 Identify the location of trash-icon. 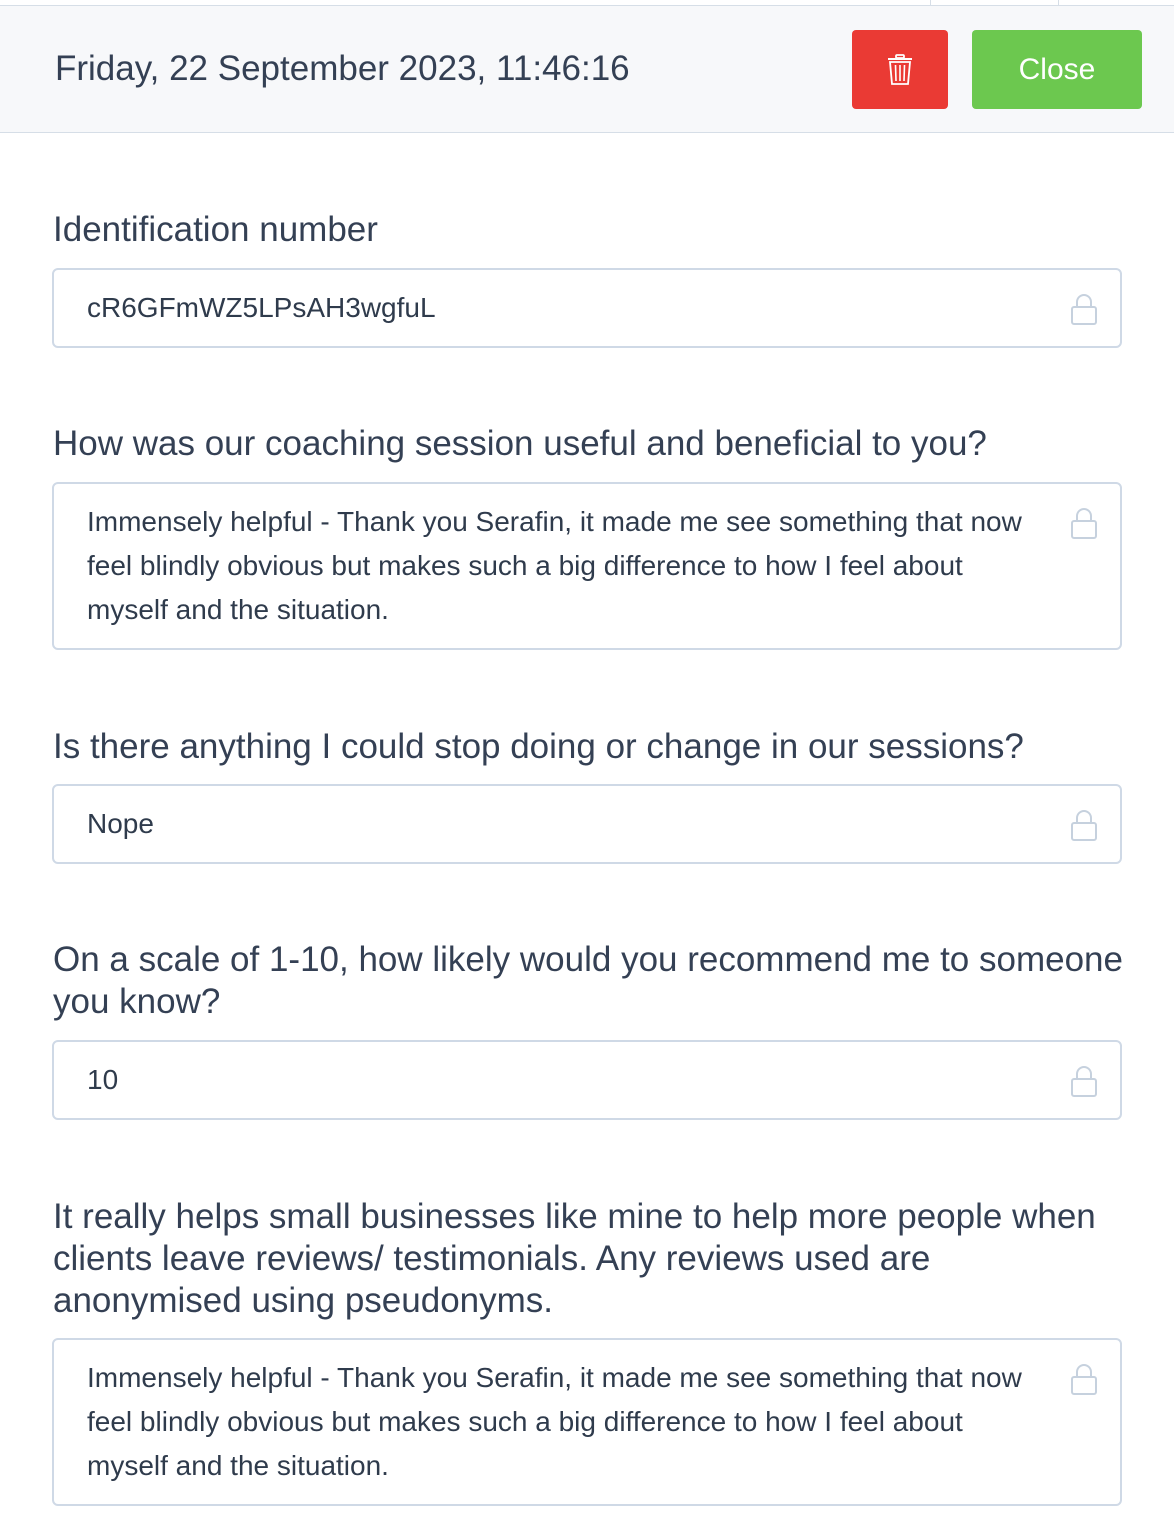
(900, 69).